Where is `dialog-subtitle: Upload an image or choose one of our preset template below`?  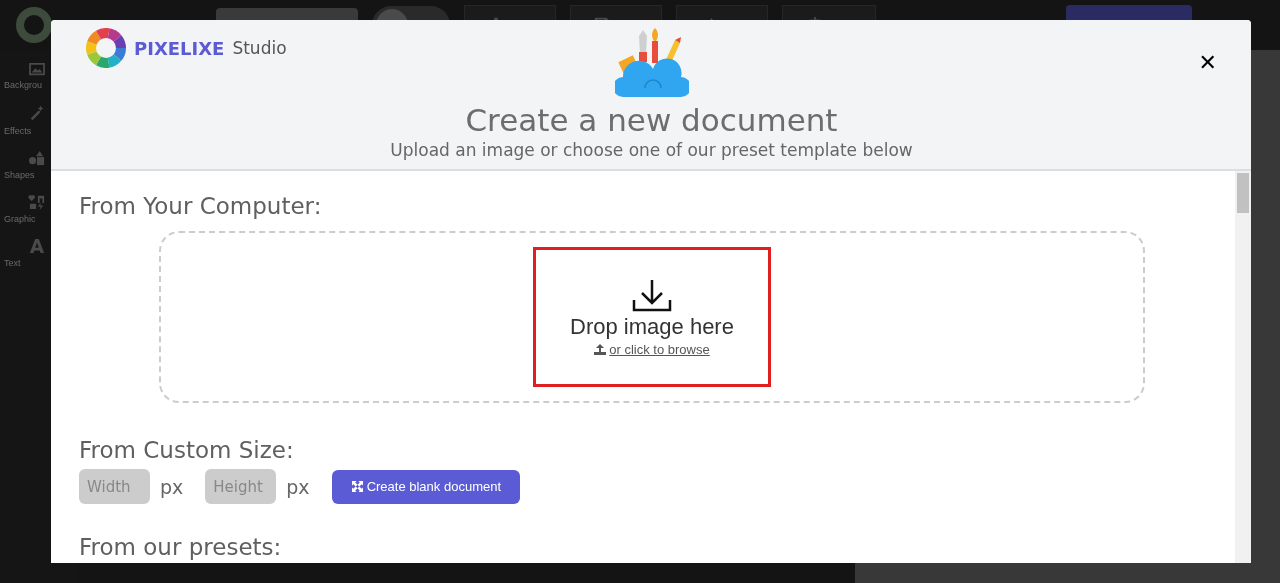 dialog-subtitle: Upload an image or choose one of our preset template below is located at coordinates (651, 150).